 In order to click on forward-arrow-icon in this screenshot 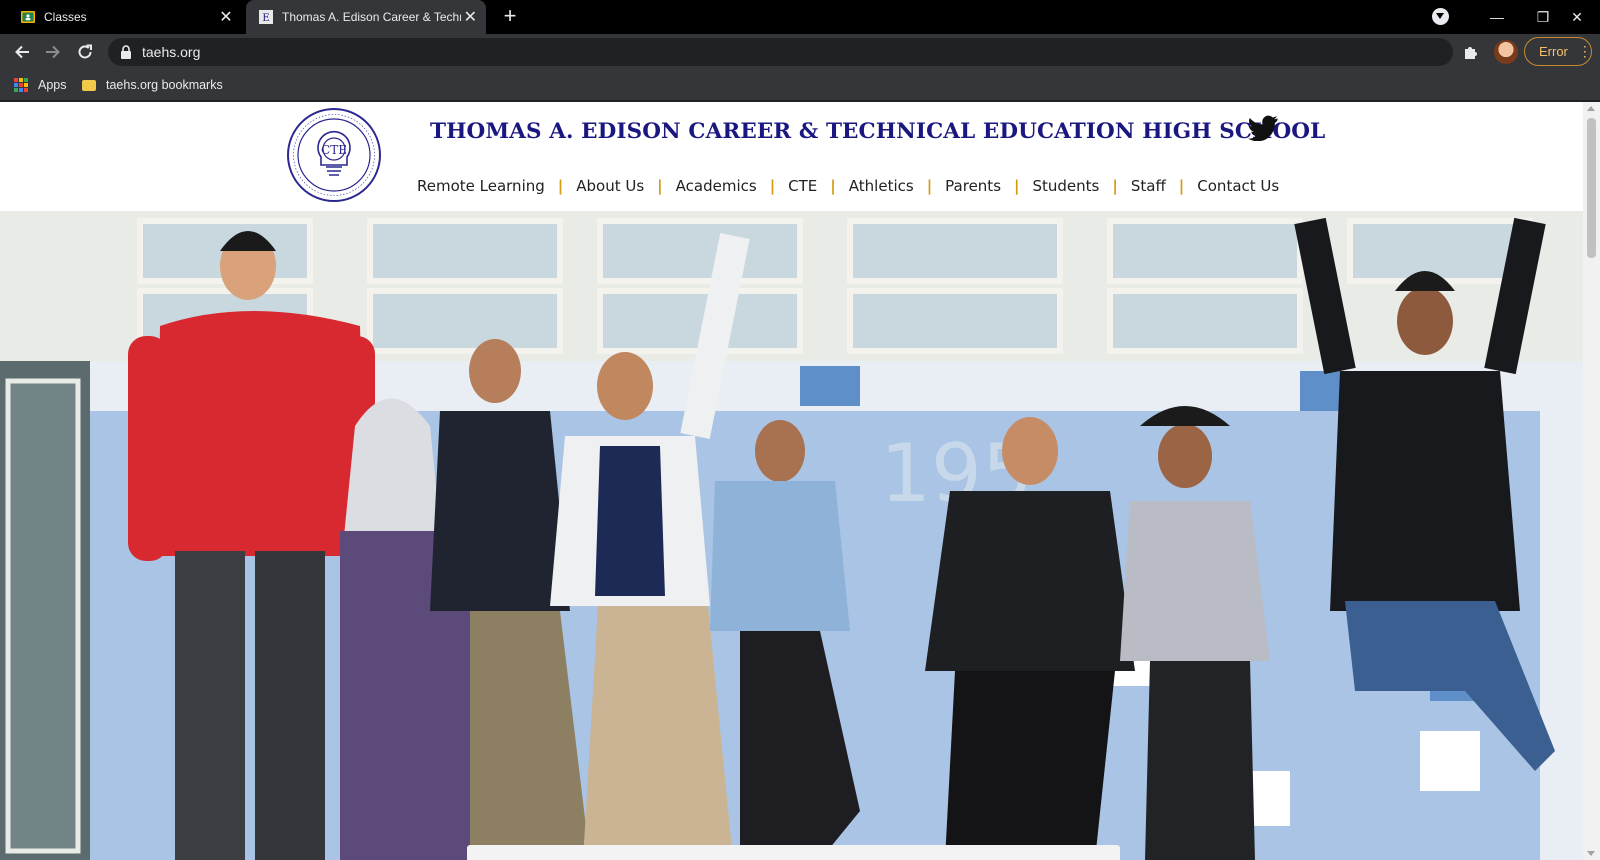, I will do `click(53, 52)`.